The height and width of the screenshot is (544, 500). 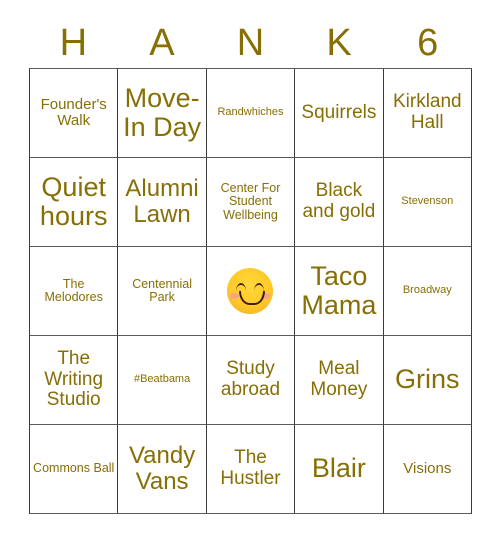 I want to click on bingo-cell-label: Quiet hours, so click(x=73, y=201).